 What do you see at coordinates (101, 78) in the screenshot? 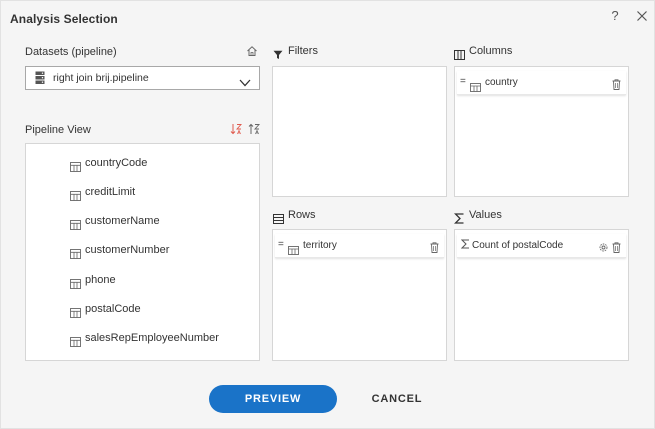
I see `dataset-select-value: right join brij.pipeline` at bounding box center [101, 78].